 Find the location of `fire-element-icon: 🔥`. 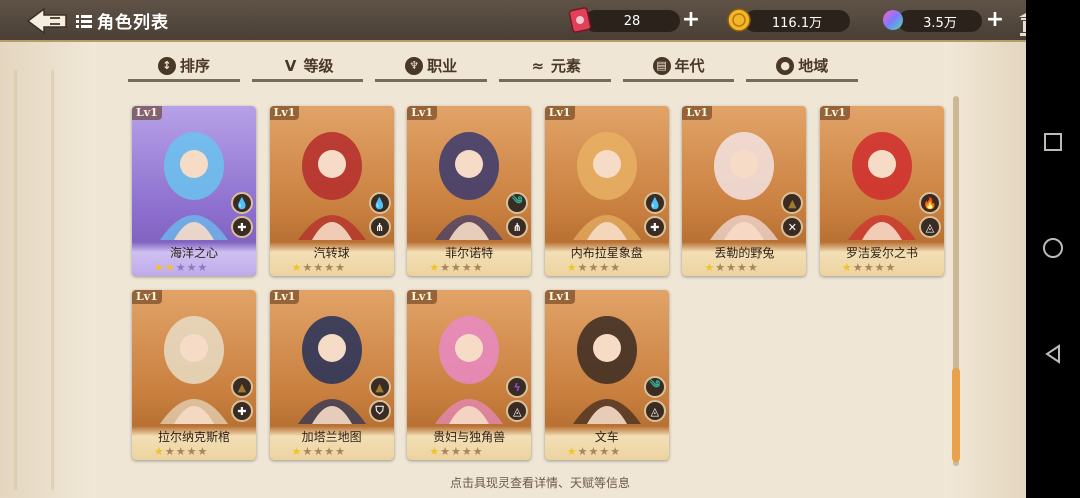

fire-element-icon: 🔥 is located at coordinates (930, 203).